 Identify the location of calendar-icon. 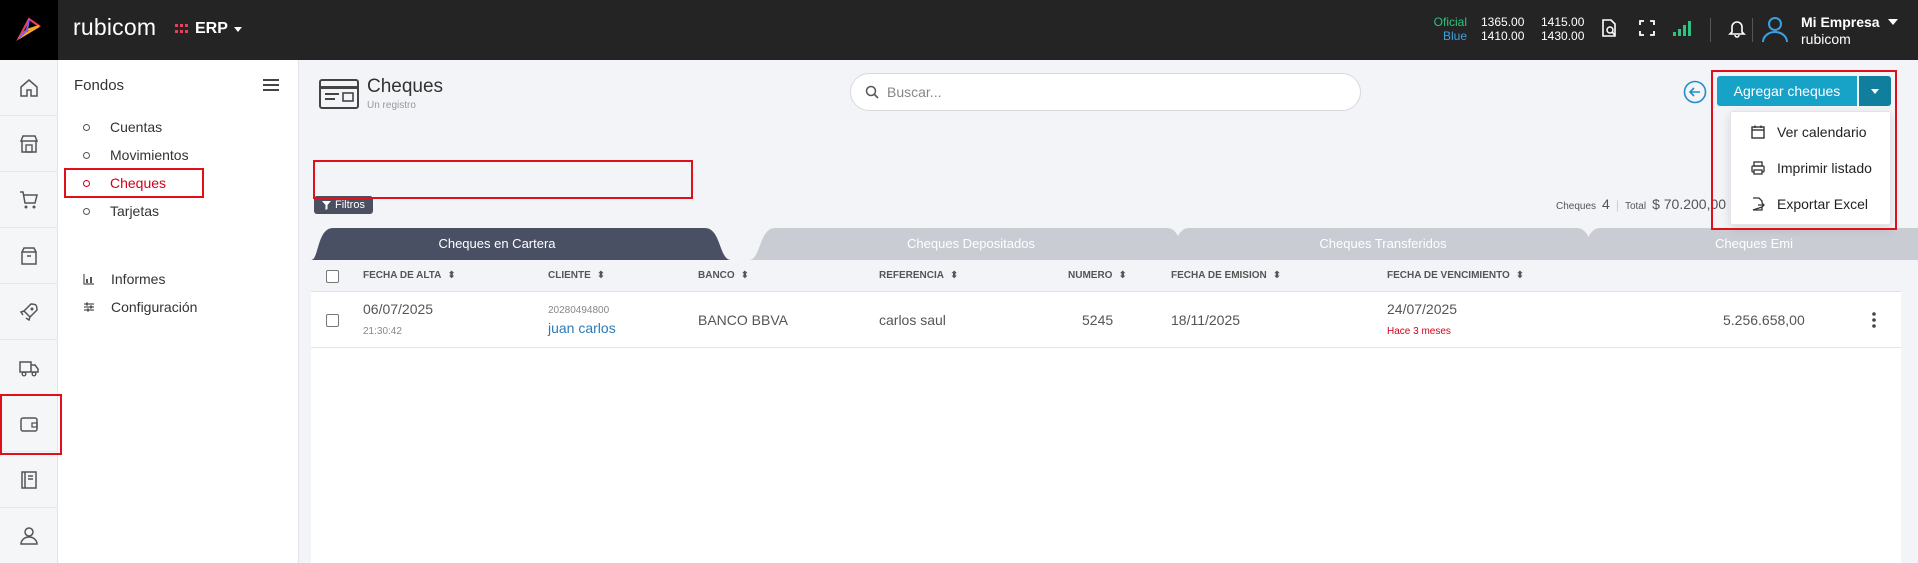
(1758, 132).